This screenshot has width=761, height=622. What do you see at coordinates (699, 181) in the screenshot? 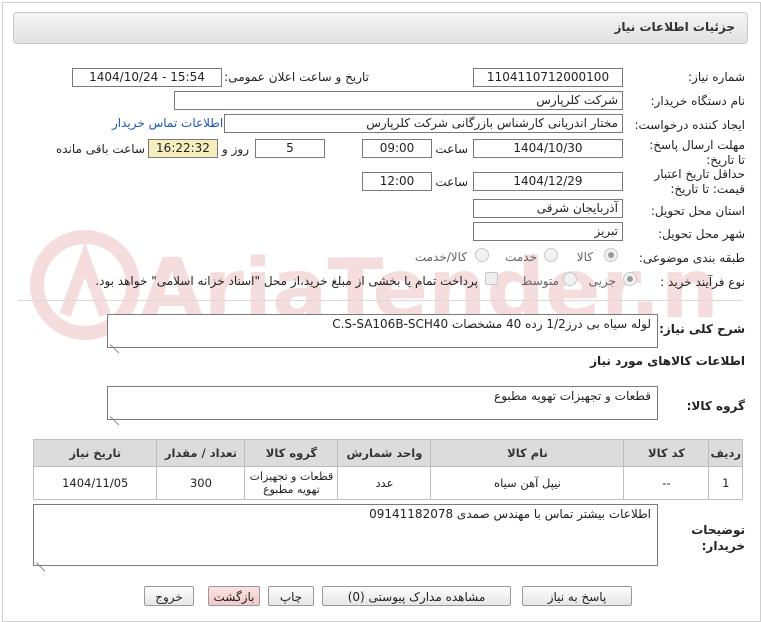
I see `validity-label: حداقل تاریخ اعتبار قیمت: تا تاریخ:` at bounding box center [699, 181].